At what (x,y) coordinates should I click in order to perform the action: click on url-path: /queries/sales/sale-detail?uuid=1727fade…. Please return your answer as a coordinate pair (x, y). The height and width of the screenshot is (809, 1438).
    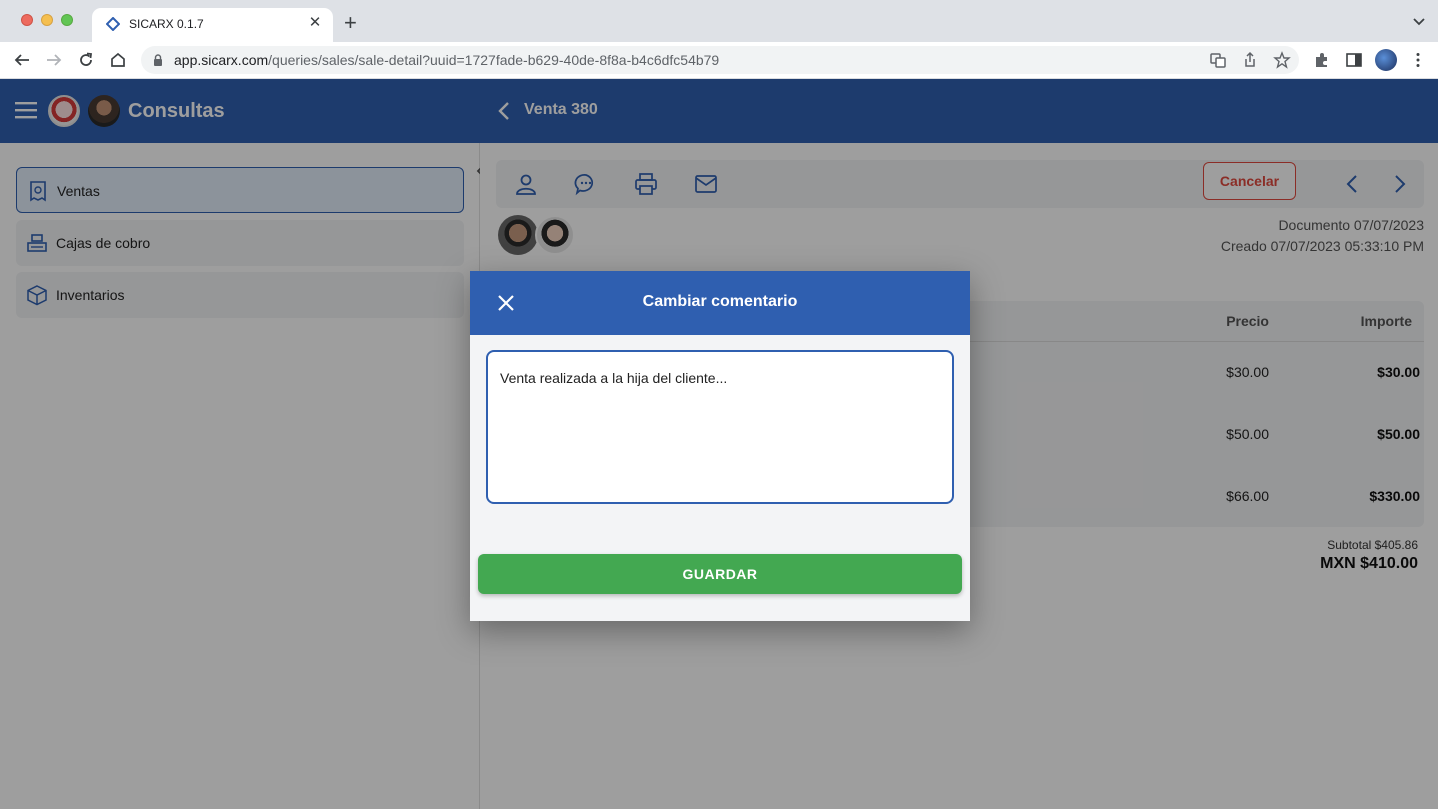
    Looking at the image, I should click on (494, 60).